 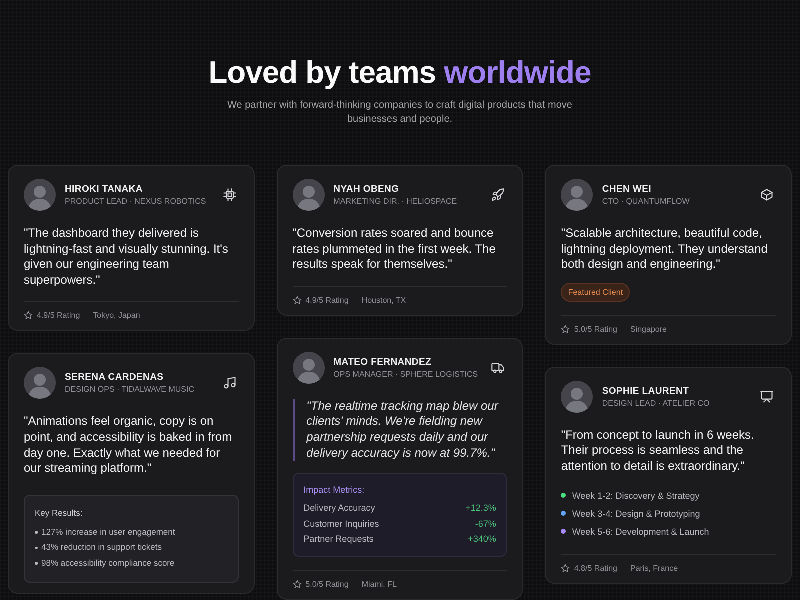 What do you see at coordinates (498, 195) in the screenshot?
I see `rocket-icon` at bounding box center [498, 195].